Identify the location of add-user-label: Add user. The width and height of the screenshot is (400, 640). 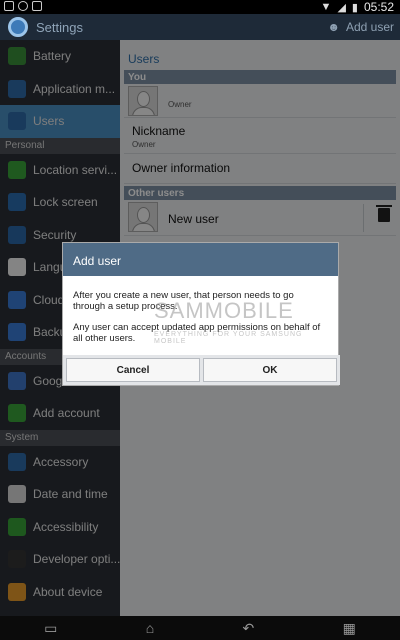
(369, 27).